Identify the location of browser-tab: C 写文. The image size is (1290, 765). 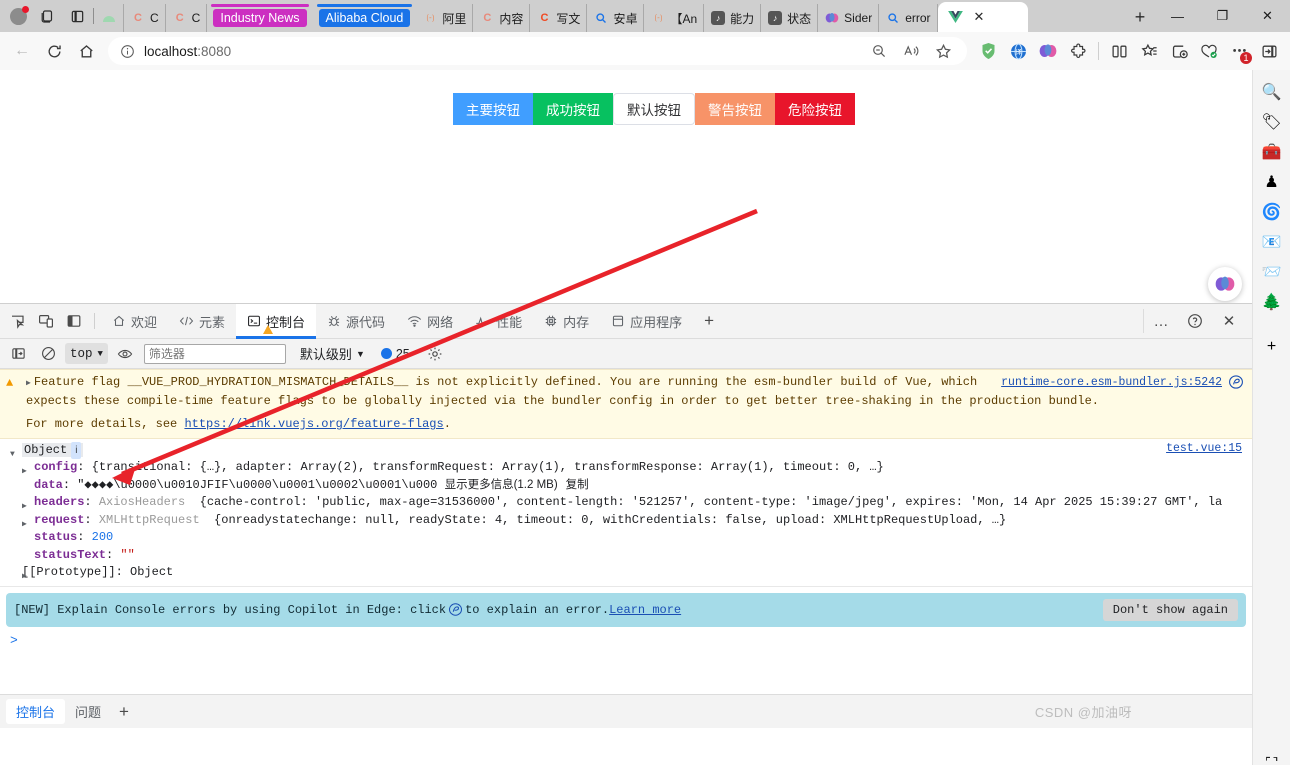
(559, 18).